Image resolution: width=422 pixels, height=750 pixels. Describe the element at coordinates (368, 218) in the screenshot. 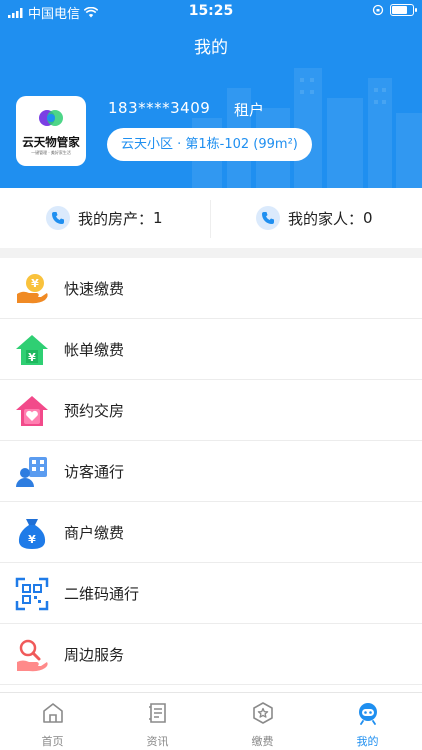

I see `family-count: 0` at that location.